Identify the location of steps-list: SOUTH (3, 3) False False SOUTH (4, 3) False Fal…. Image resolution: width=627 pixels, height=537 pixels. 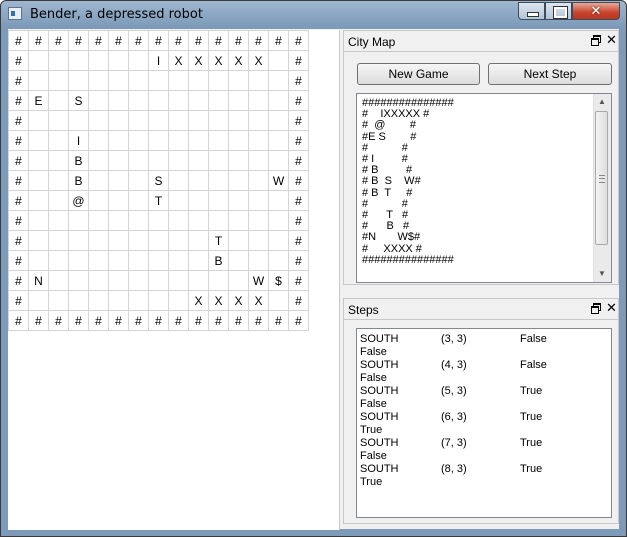
(484, 423).